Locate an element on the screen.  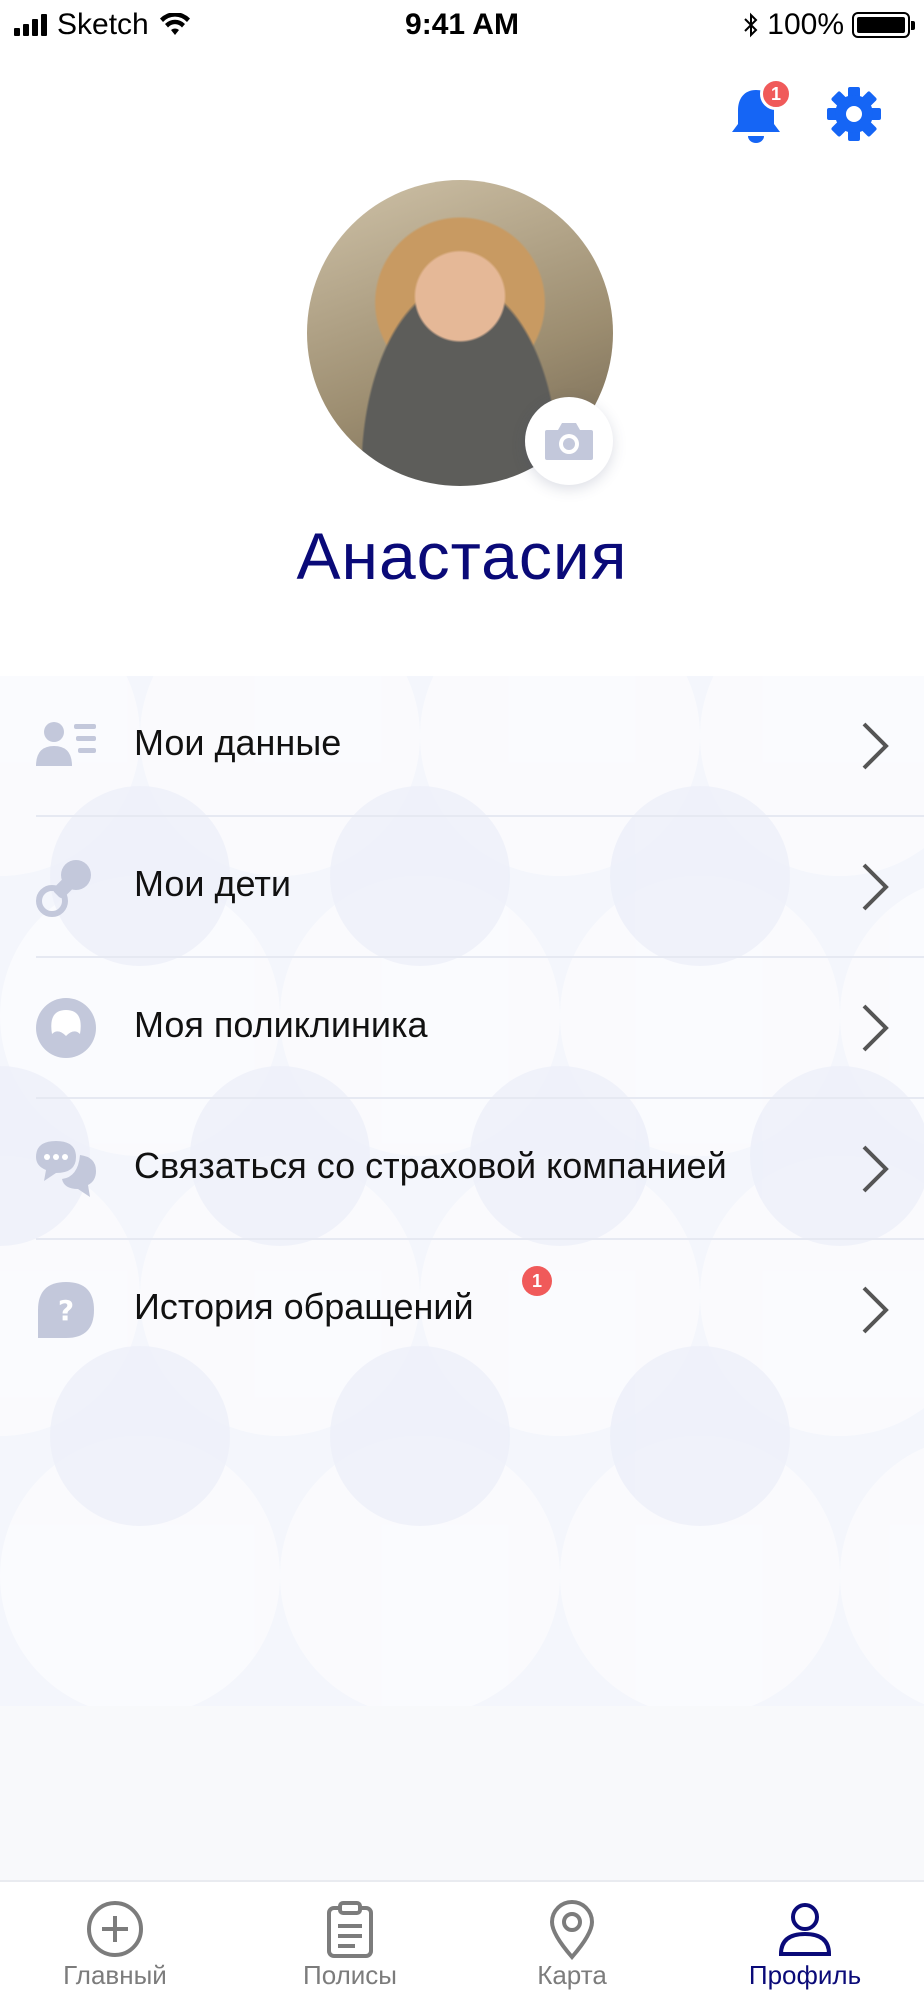
change-photo-button is located at coordinates (569, 441).